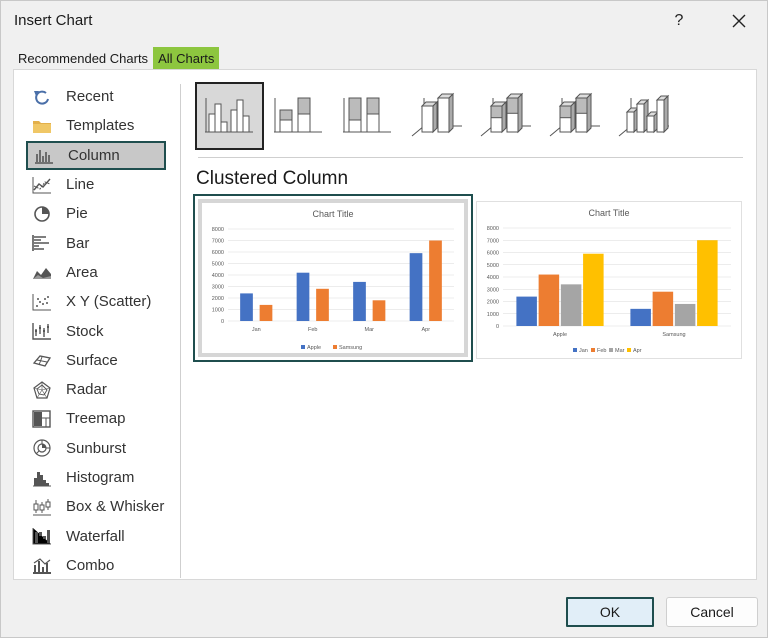 The height and width of the screenshot is (638, 768). Describe the element at coordinates (384, 21) in the screenshot. I see `title-bar: Insert Chart ?` at that location.